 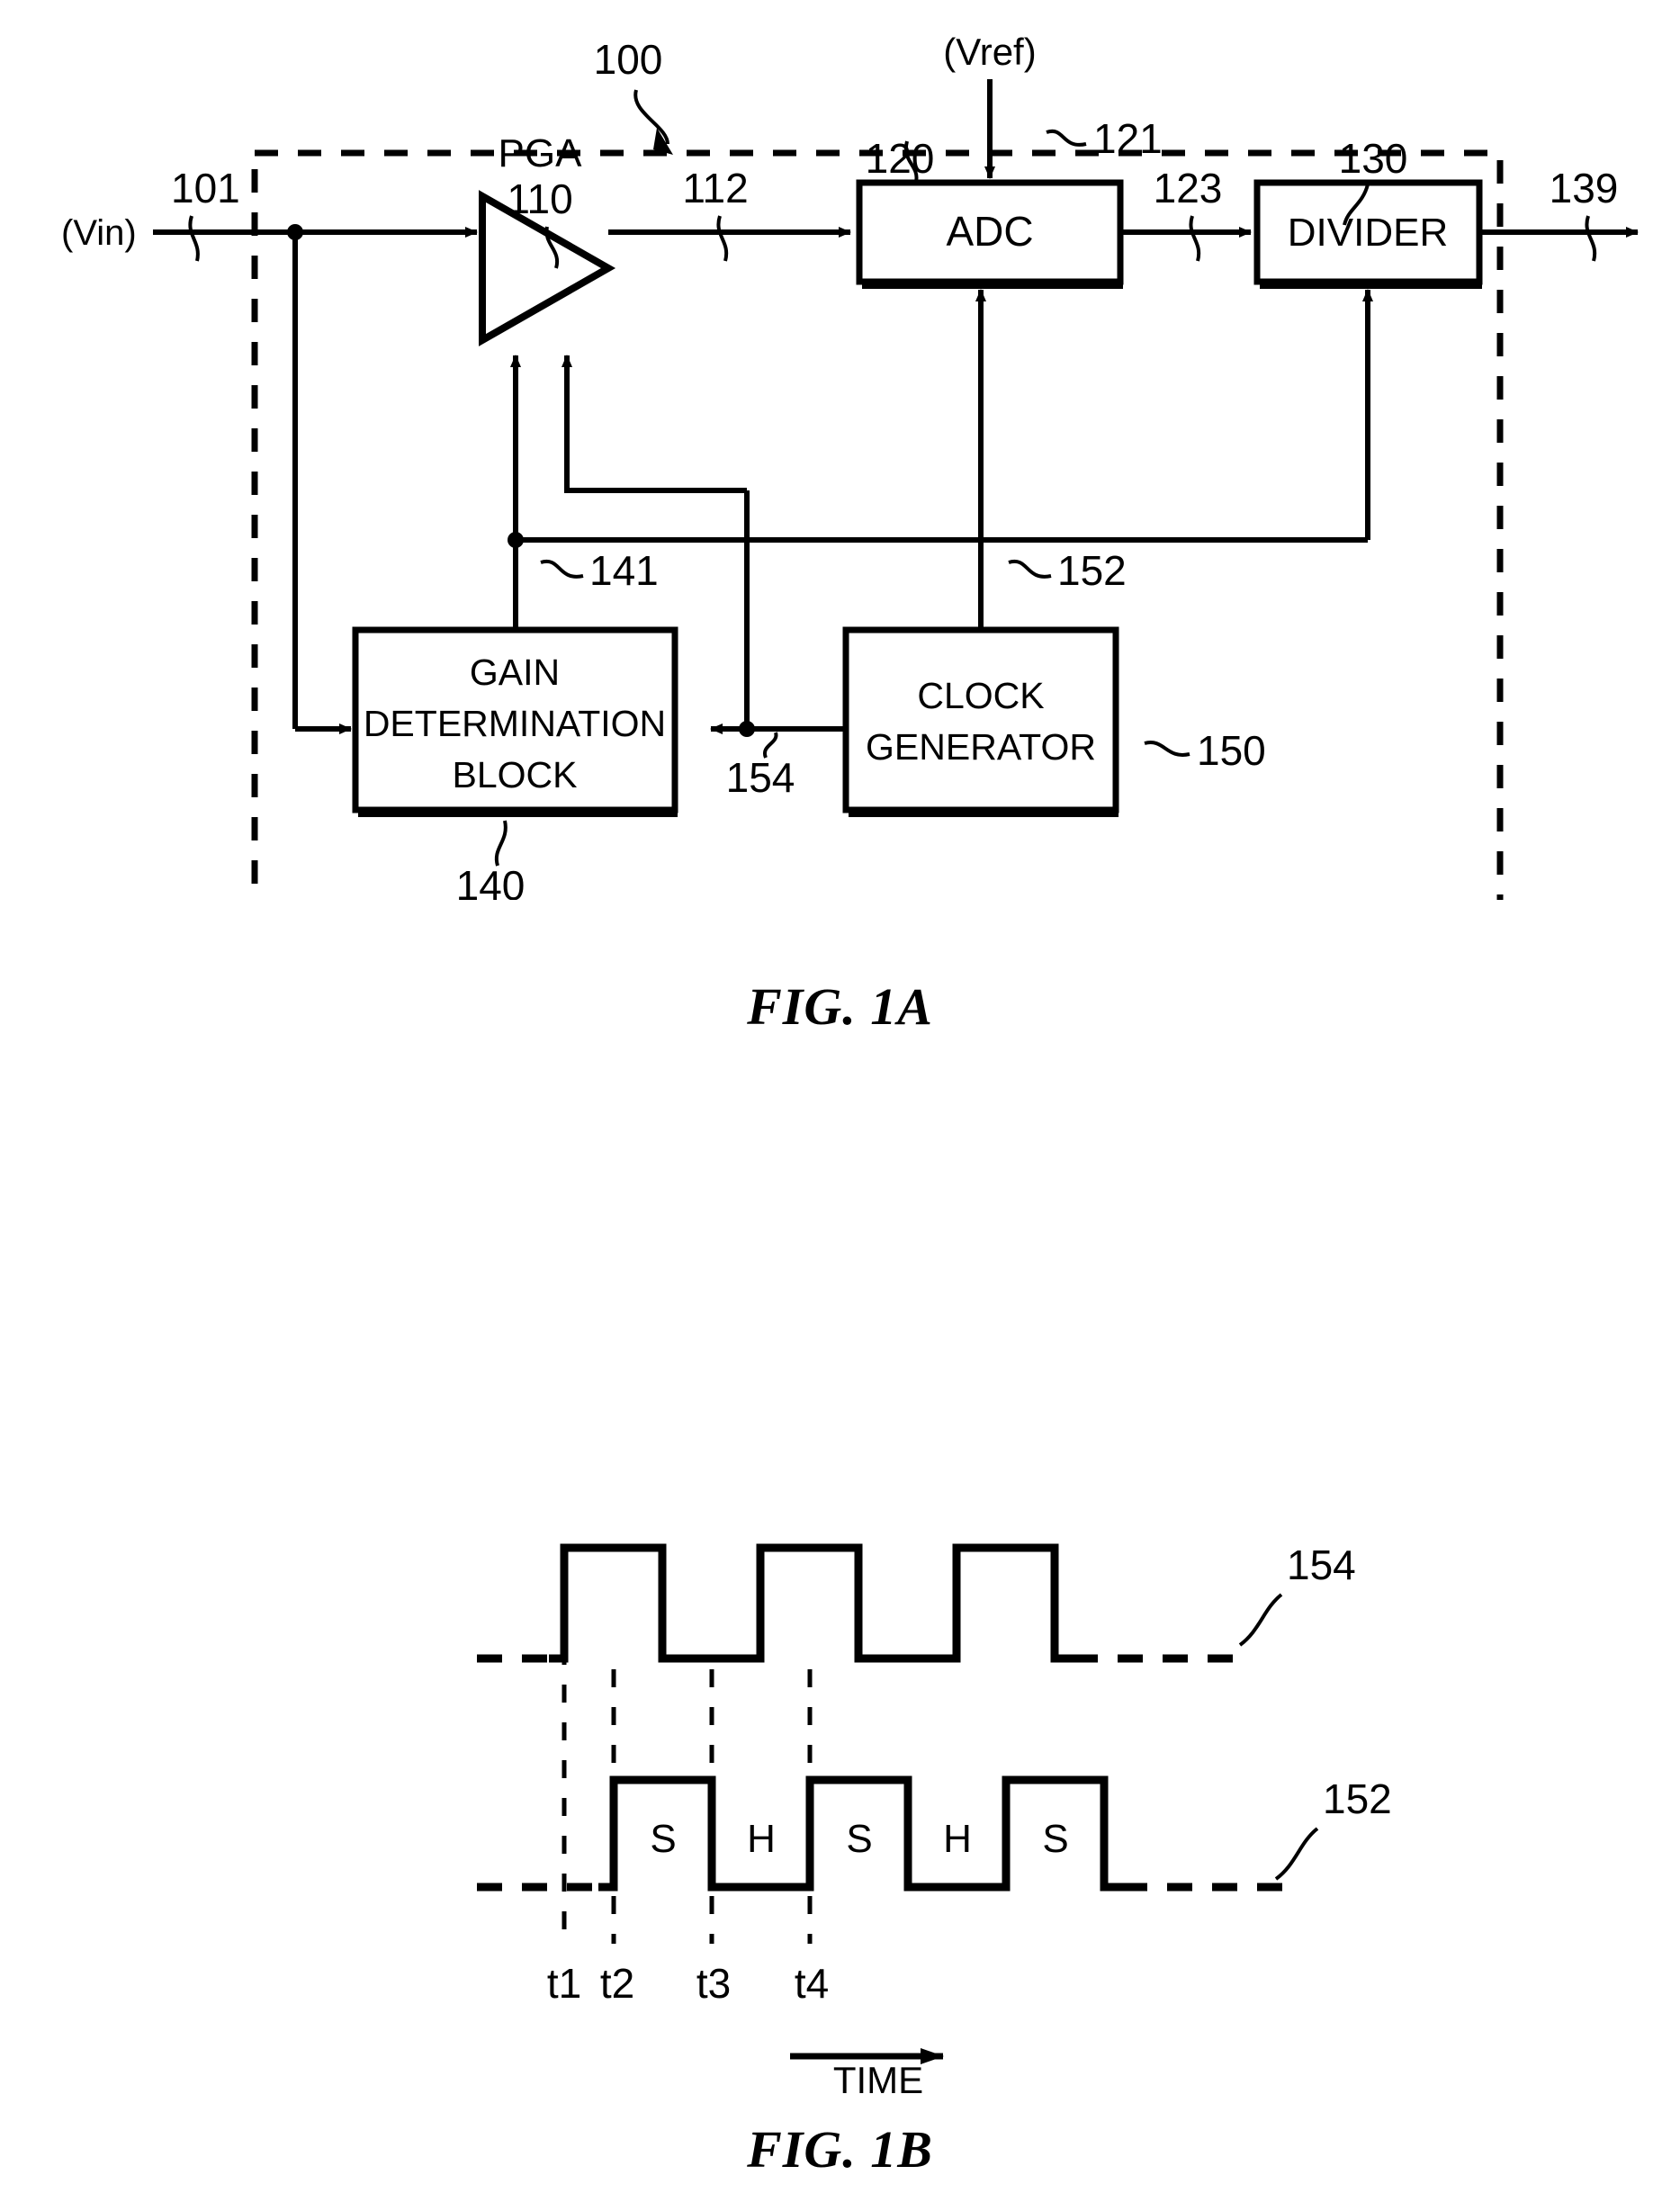 What do you see at coordinates (1188, 188) in the screenshot?
I see `ref-label-123: 123` at bounding box center [1188, 188].